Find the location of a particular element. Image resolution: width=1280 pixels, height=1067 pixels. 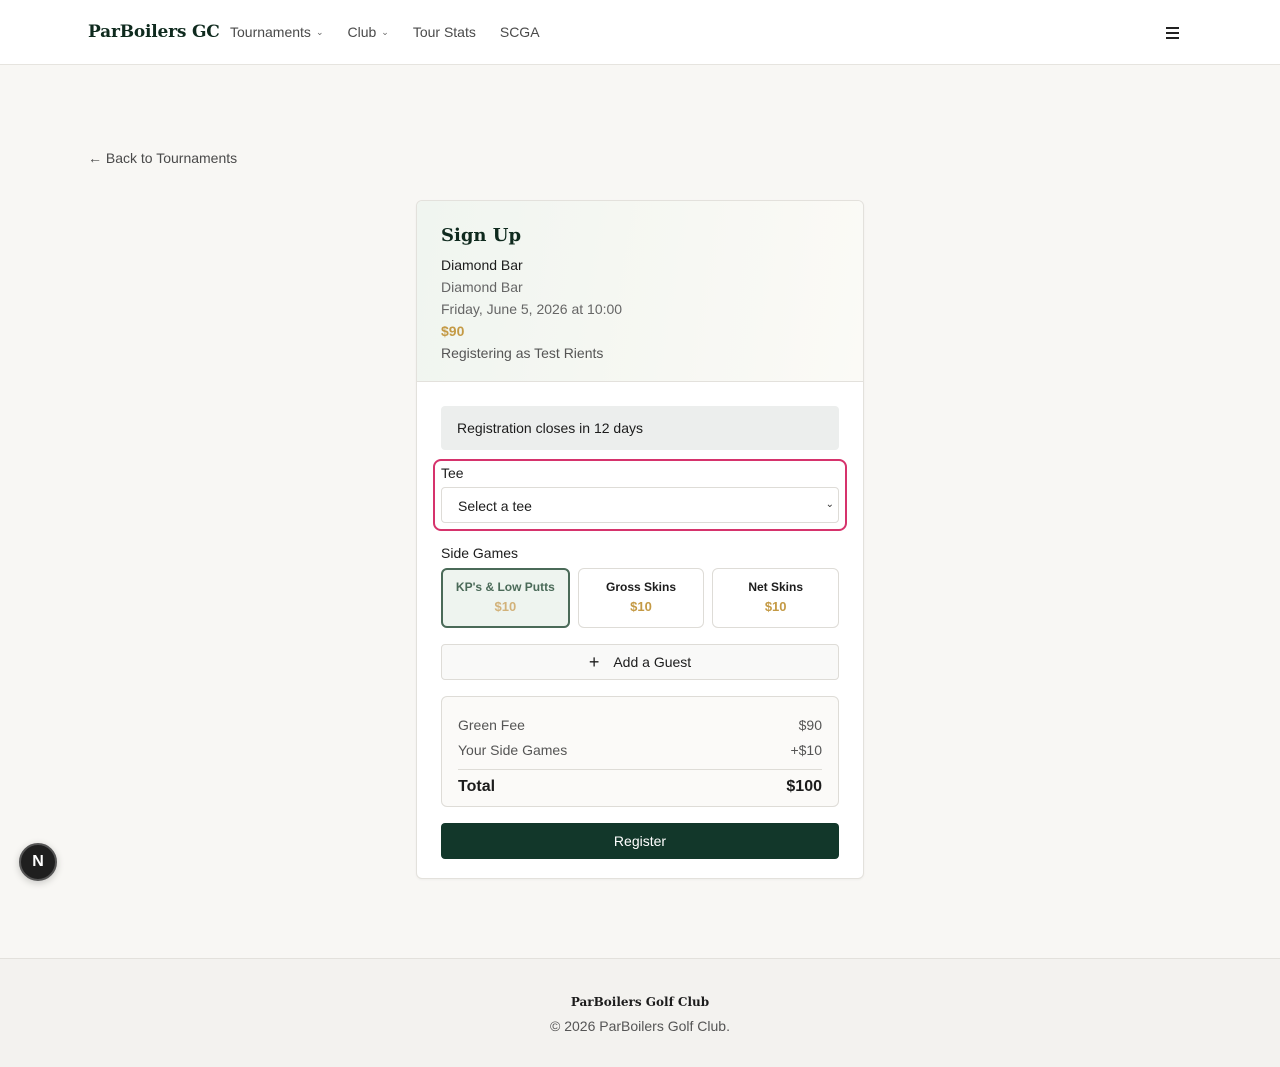

side-game-name: Gross Skins is located at coordinates (641, 587).